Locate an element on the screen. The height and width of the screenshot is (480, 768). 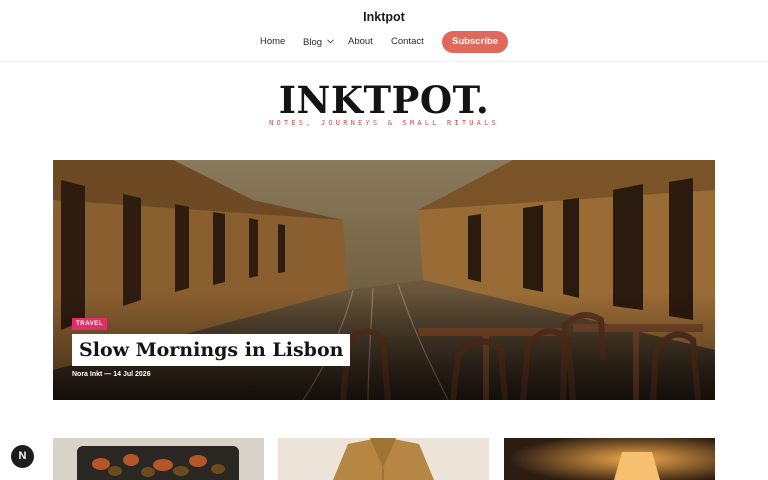
nav-contact: Contact is located at coordinates (407, 41).